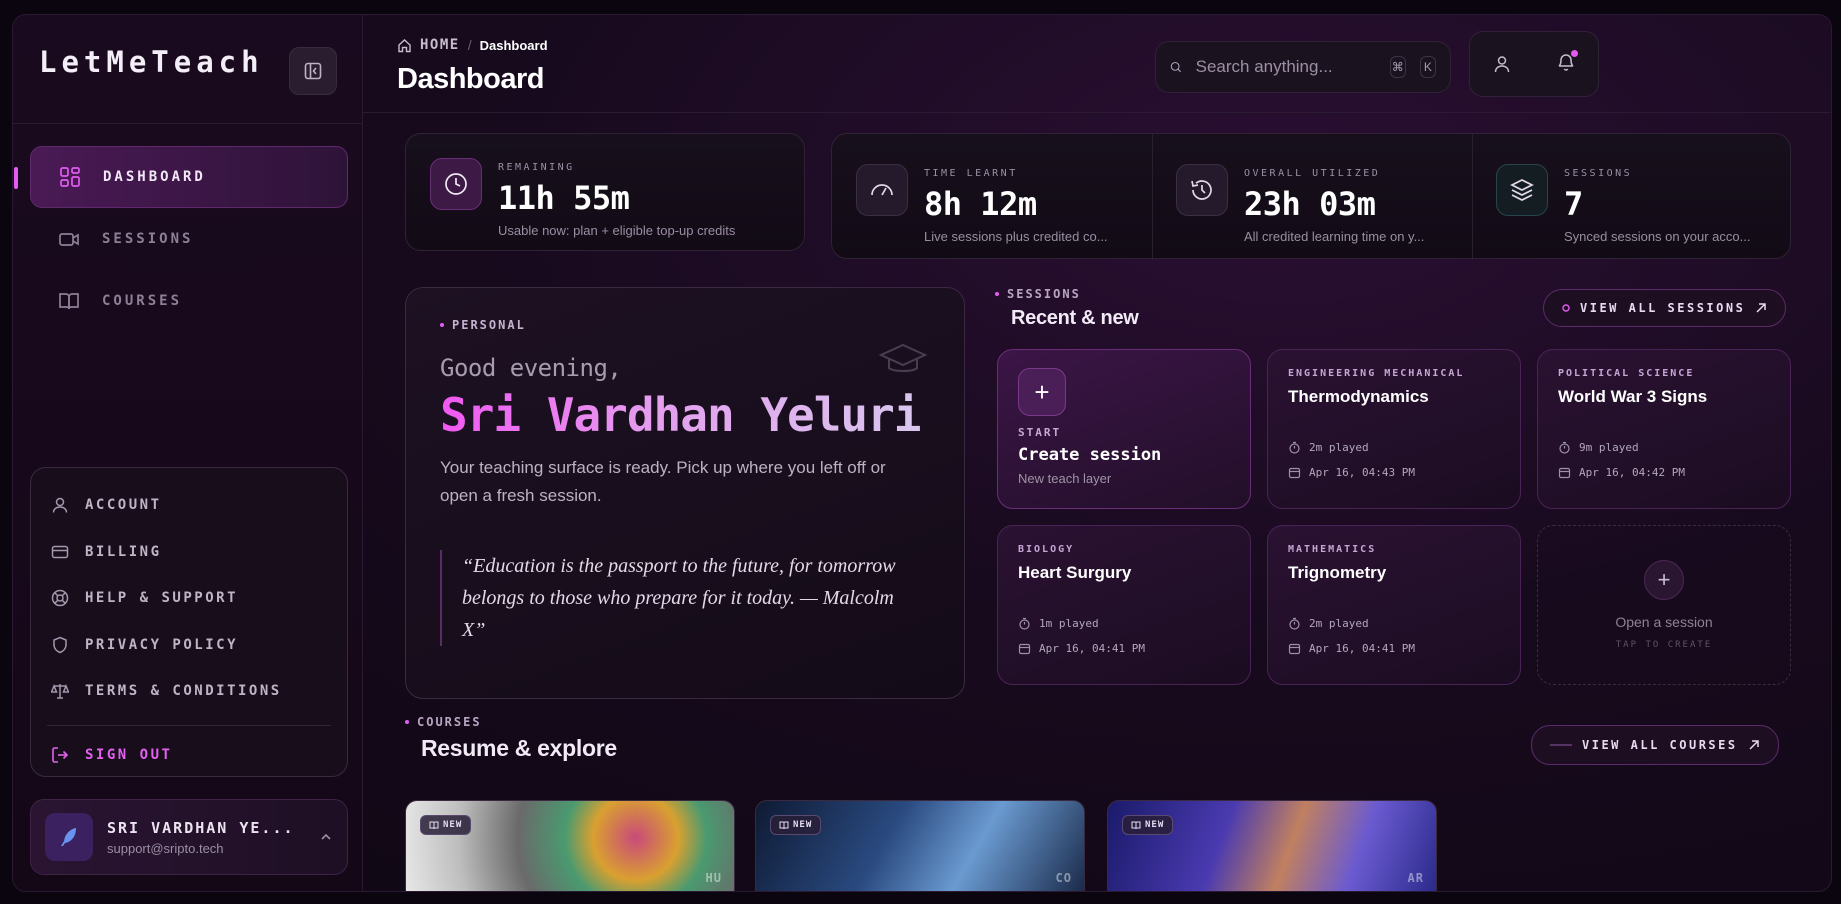 The height and width of the screenshot is (904, 1841). What do you see at coordinates (531, 368) in the screenshot?
I see `greeting-text: Good evening,` at bounding box center [531, 368].